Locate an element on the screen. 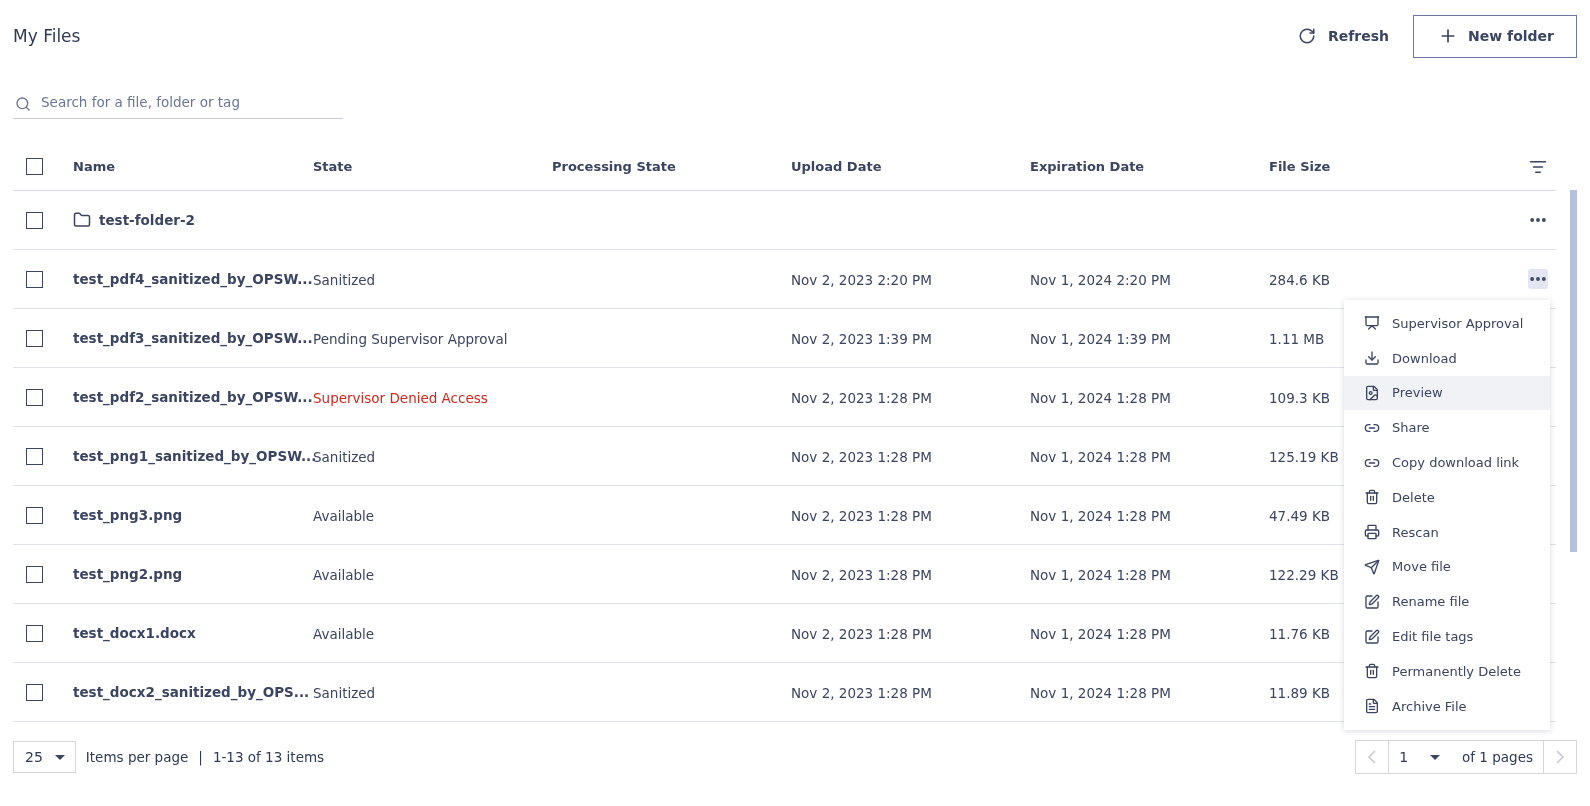 The height and width of the screenshot is (806, 1590). monitor-icon is located at coordinates (1372, 323).